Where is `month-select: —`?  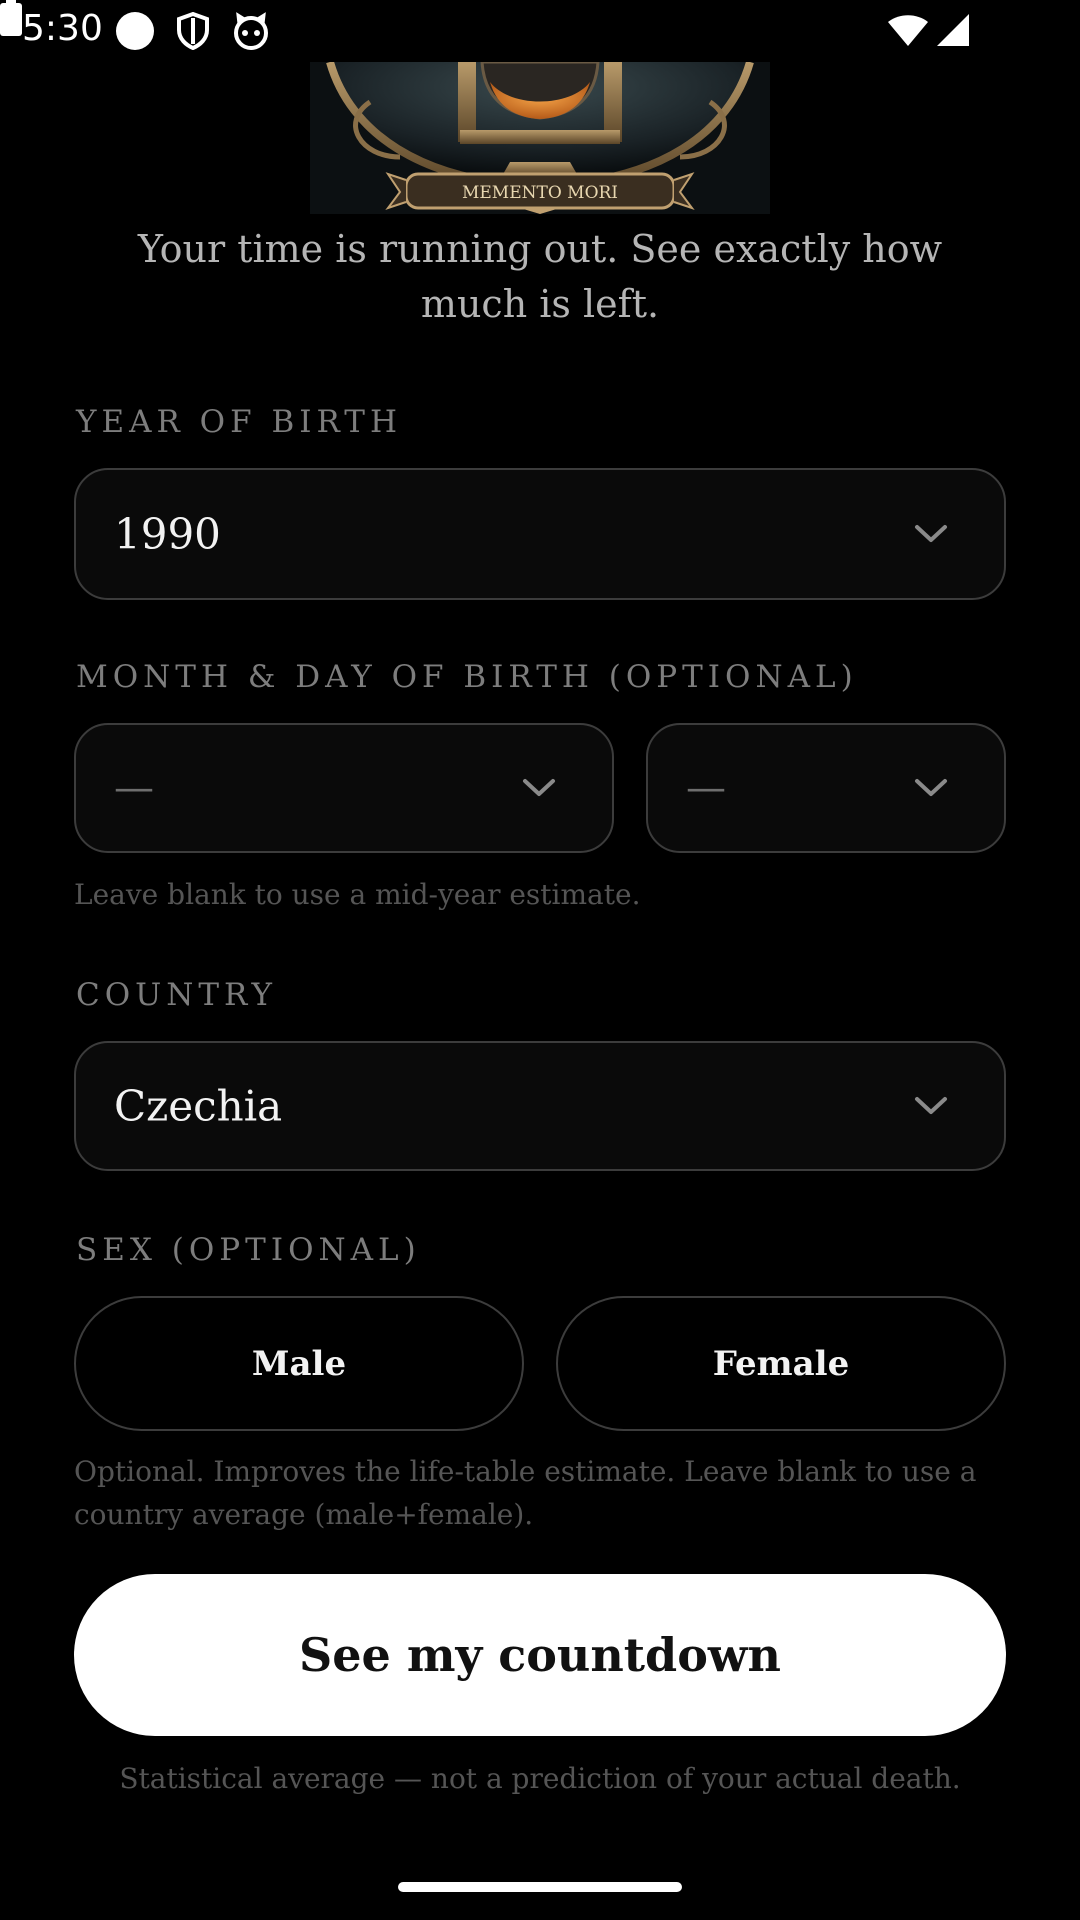 month-select: — is located at coordinates (344, 788).